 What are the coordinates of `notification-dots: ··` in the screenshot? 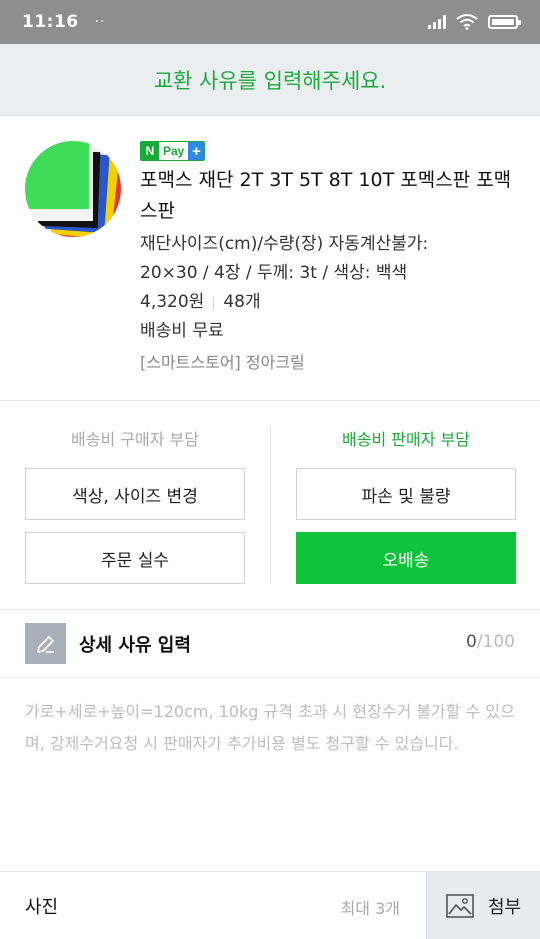 It's located at (100, 22).